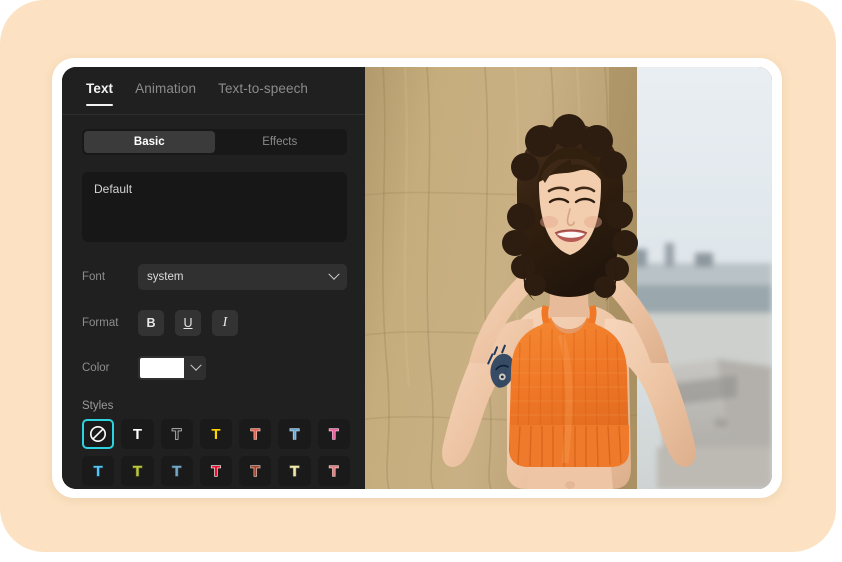  I want to click on font-label: Font, so click(94, 277).